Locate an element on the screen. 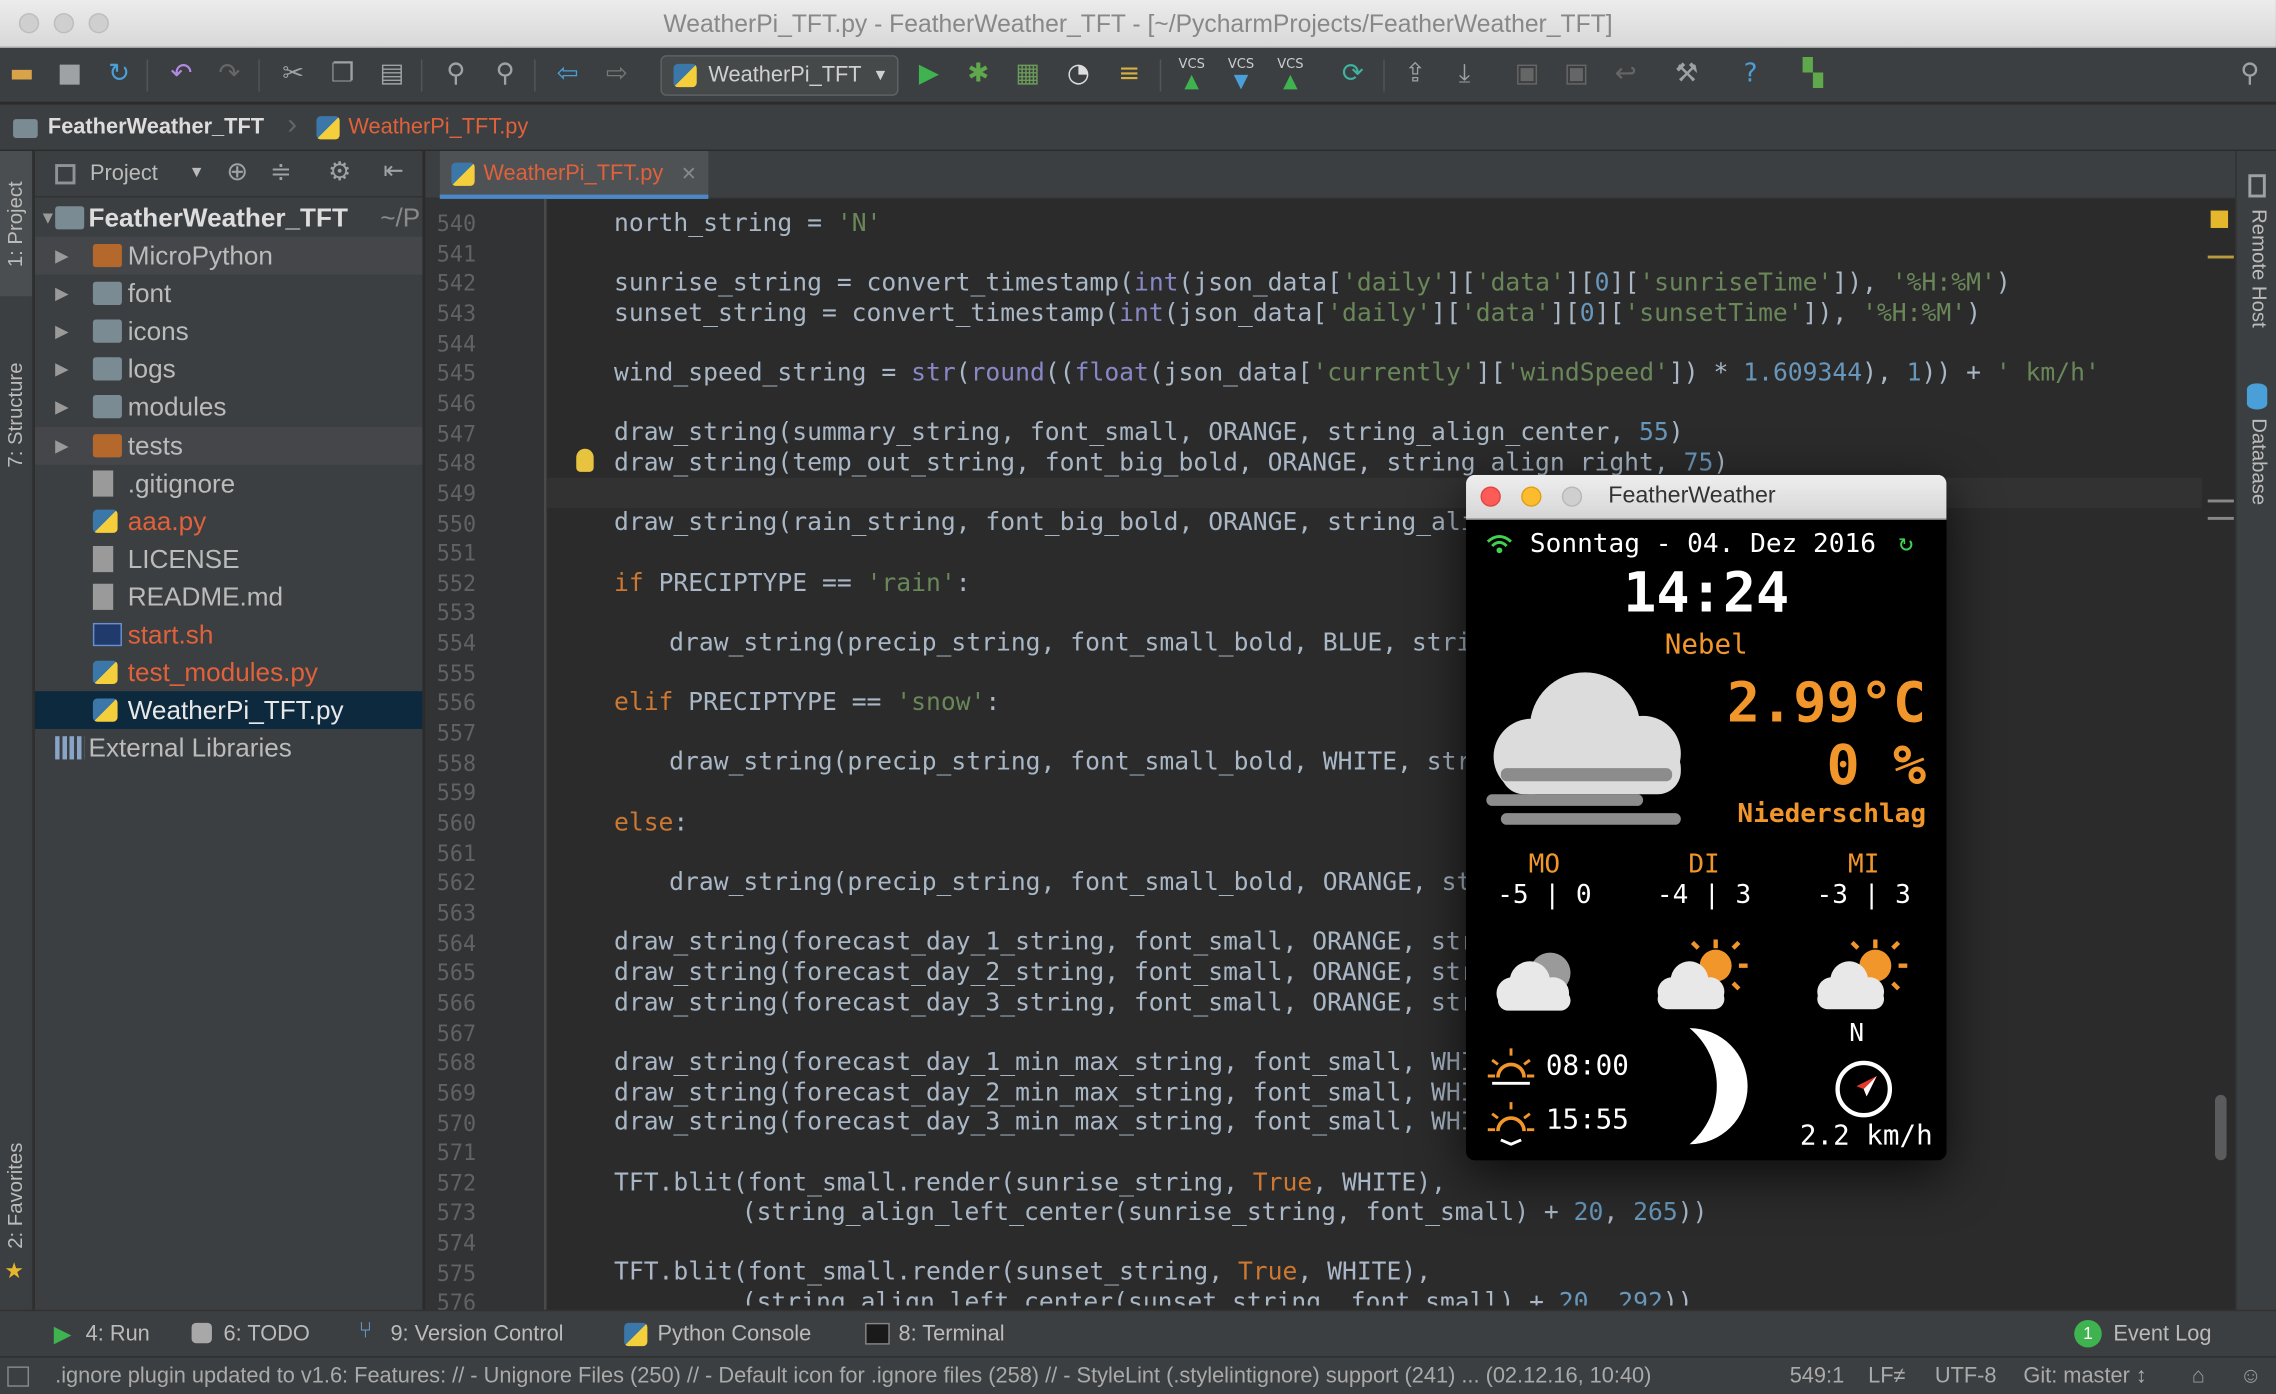 The width and height of the screenshot is (2276, 1394). back-icon: ⇦ is located at coordinates (567, 74).